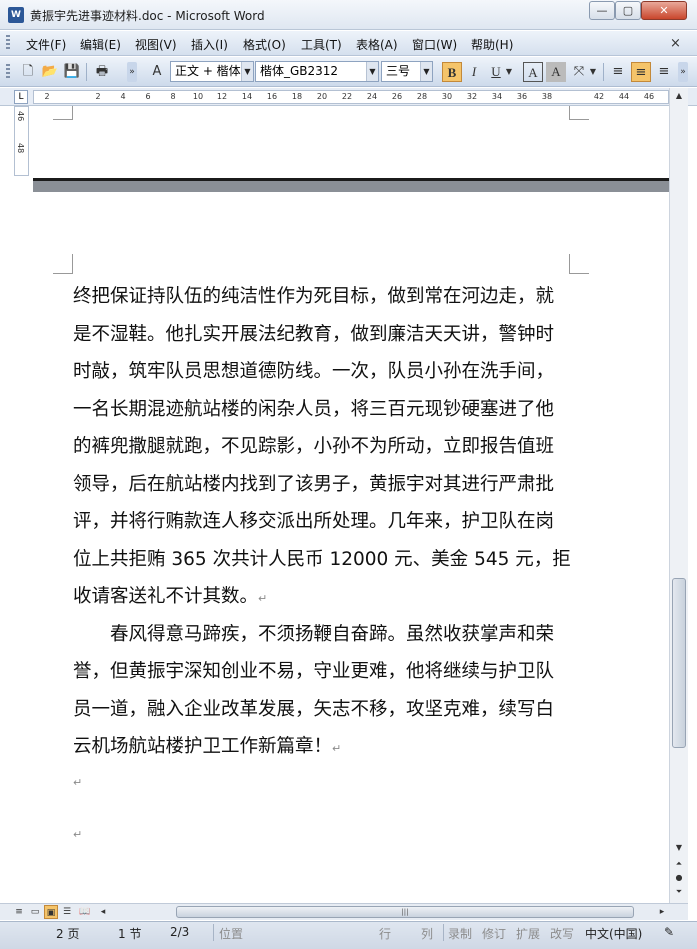 This screenshot has height=949, width=697. What do you see at coordinates (679, 892) in the screenshot?
I see `next-page-icon: ⏷` at bounding box center [679, 892].